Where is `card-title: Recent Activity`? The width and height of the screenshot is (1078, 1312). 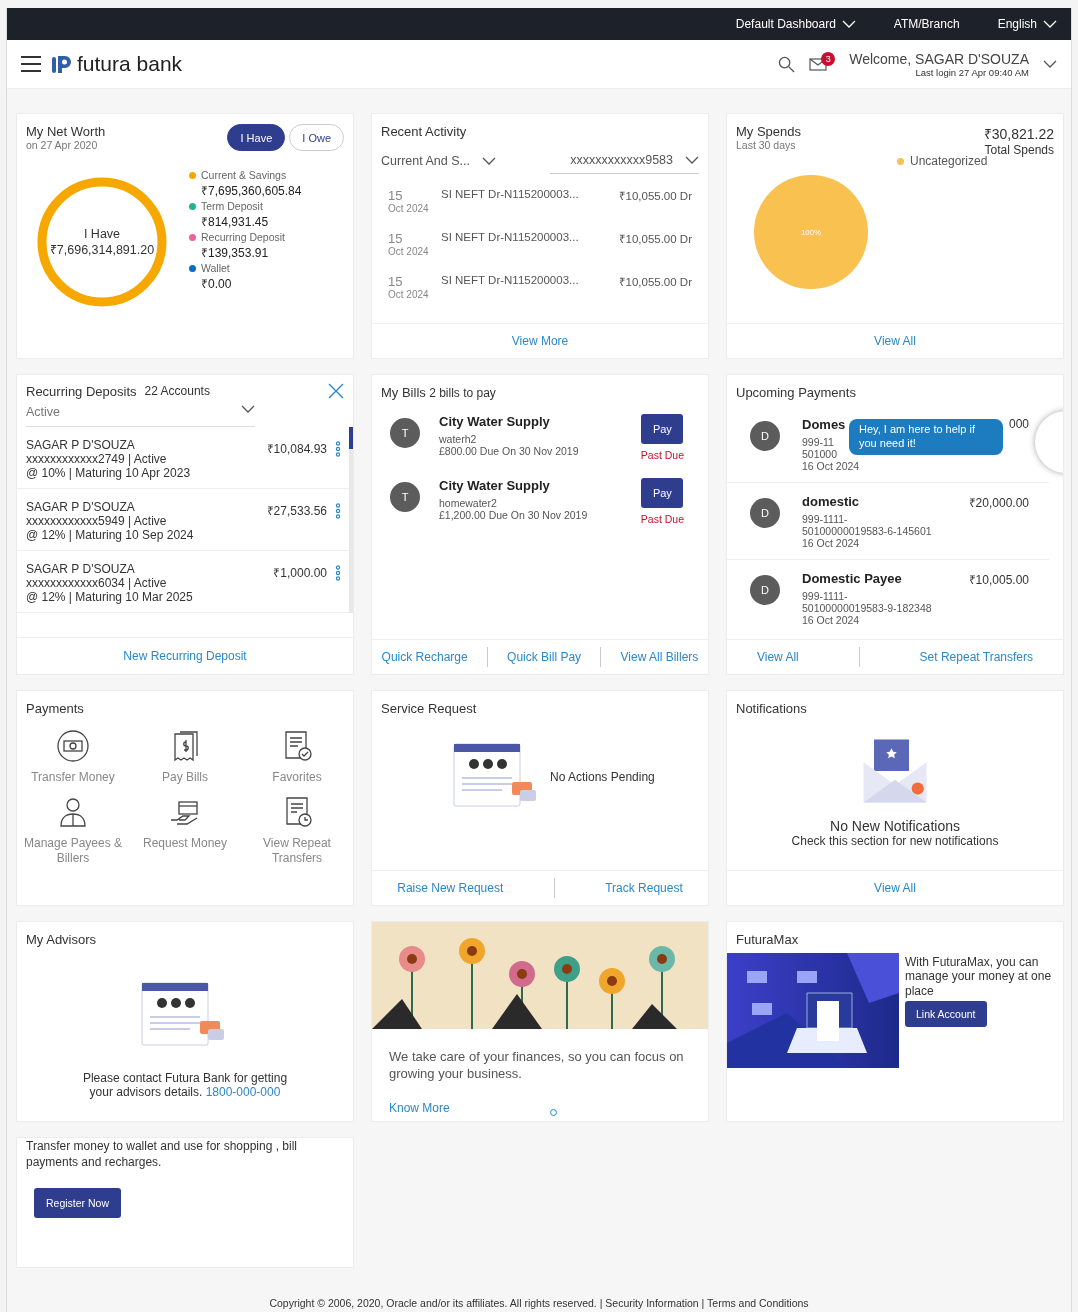 card-title: Recent Activity is located at coordinates (424, 131).